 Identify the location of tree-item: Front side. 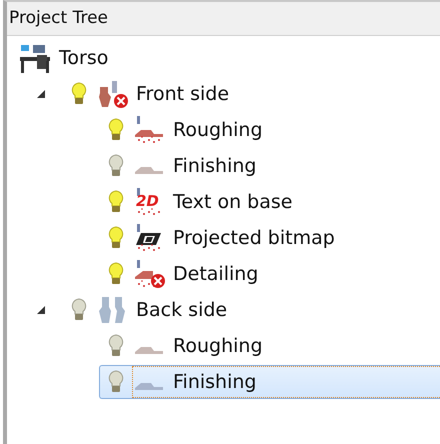
(251, 94).